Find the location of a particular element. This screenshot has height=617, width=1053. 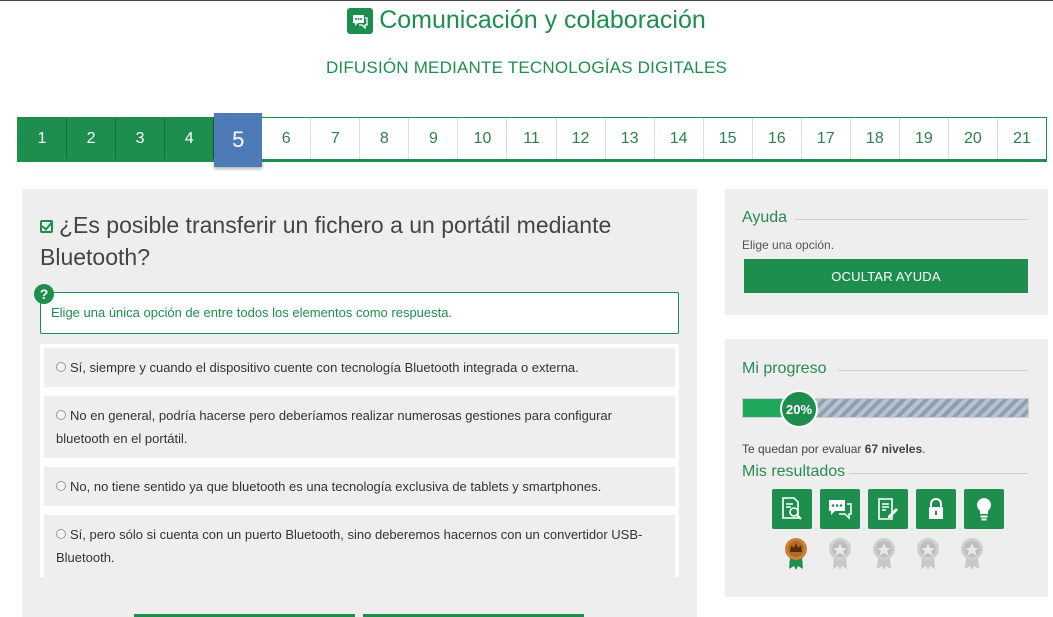

level-8-tab: 8 is located at coordinates (385, 138).